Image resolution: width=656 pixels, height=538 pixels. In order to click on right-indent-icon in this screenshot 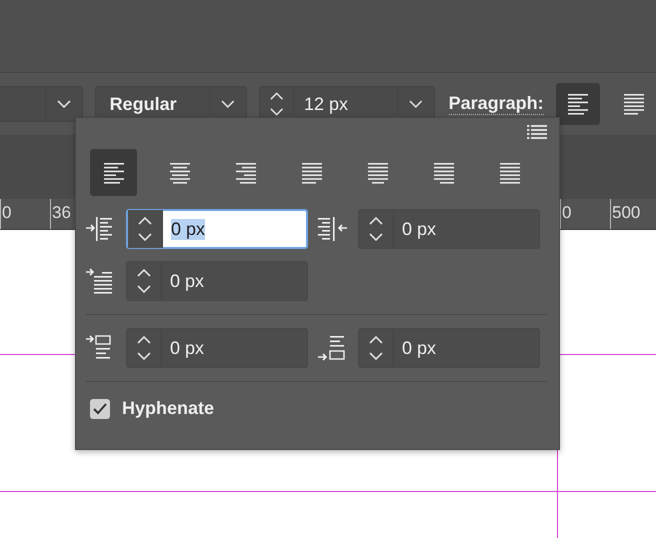, I will do `click(333, 229)`.